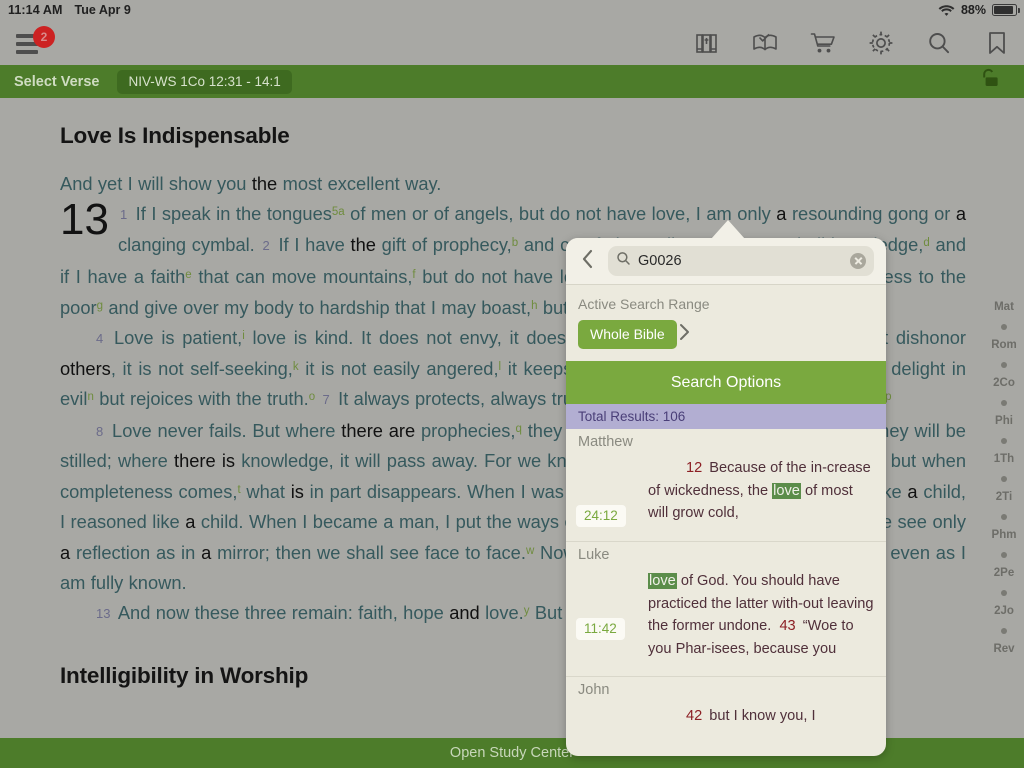 The image size is (1024, 768). I want to click on verse-reference-badge: 11:42, so click(600, 629).